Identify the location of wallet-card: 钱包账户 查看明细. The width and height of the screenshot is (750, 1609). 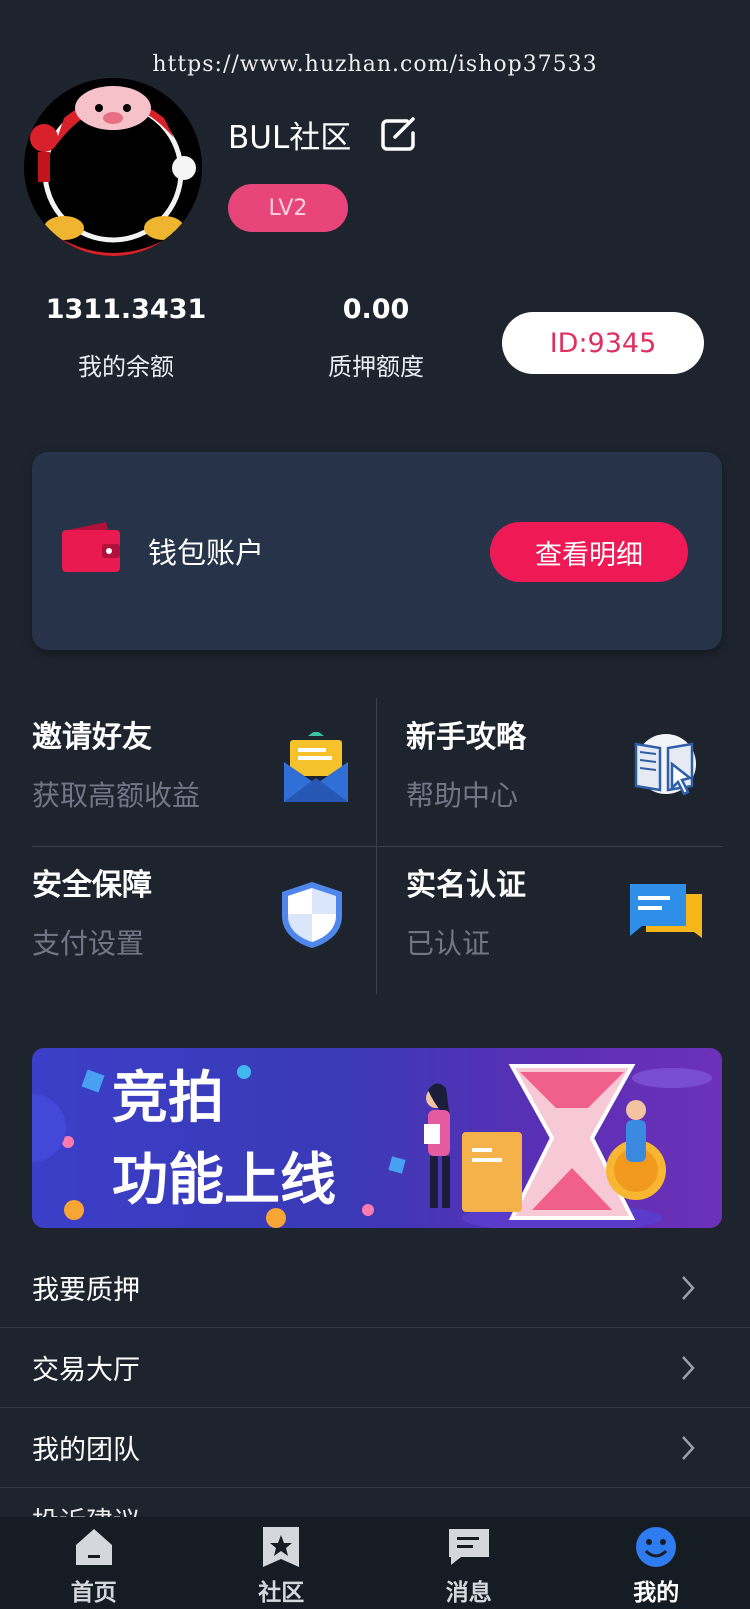
(377, 551).